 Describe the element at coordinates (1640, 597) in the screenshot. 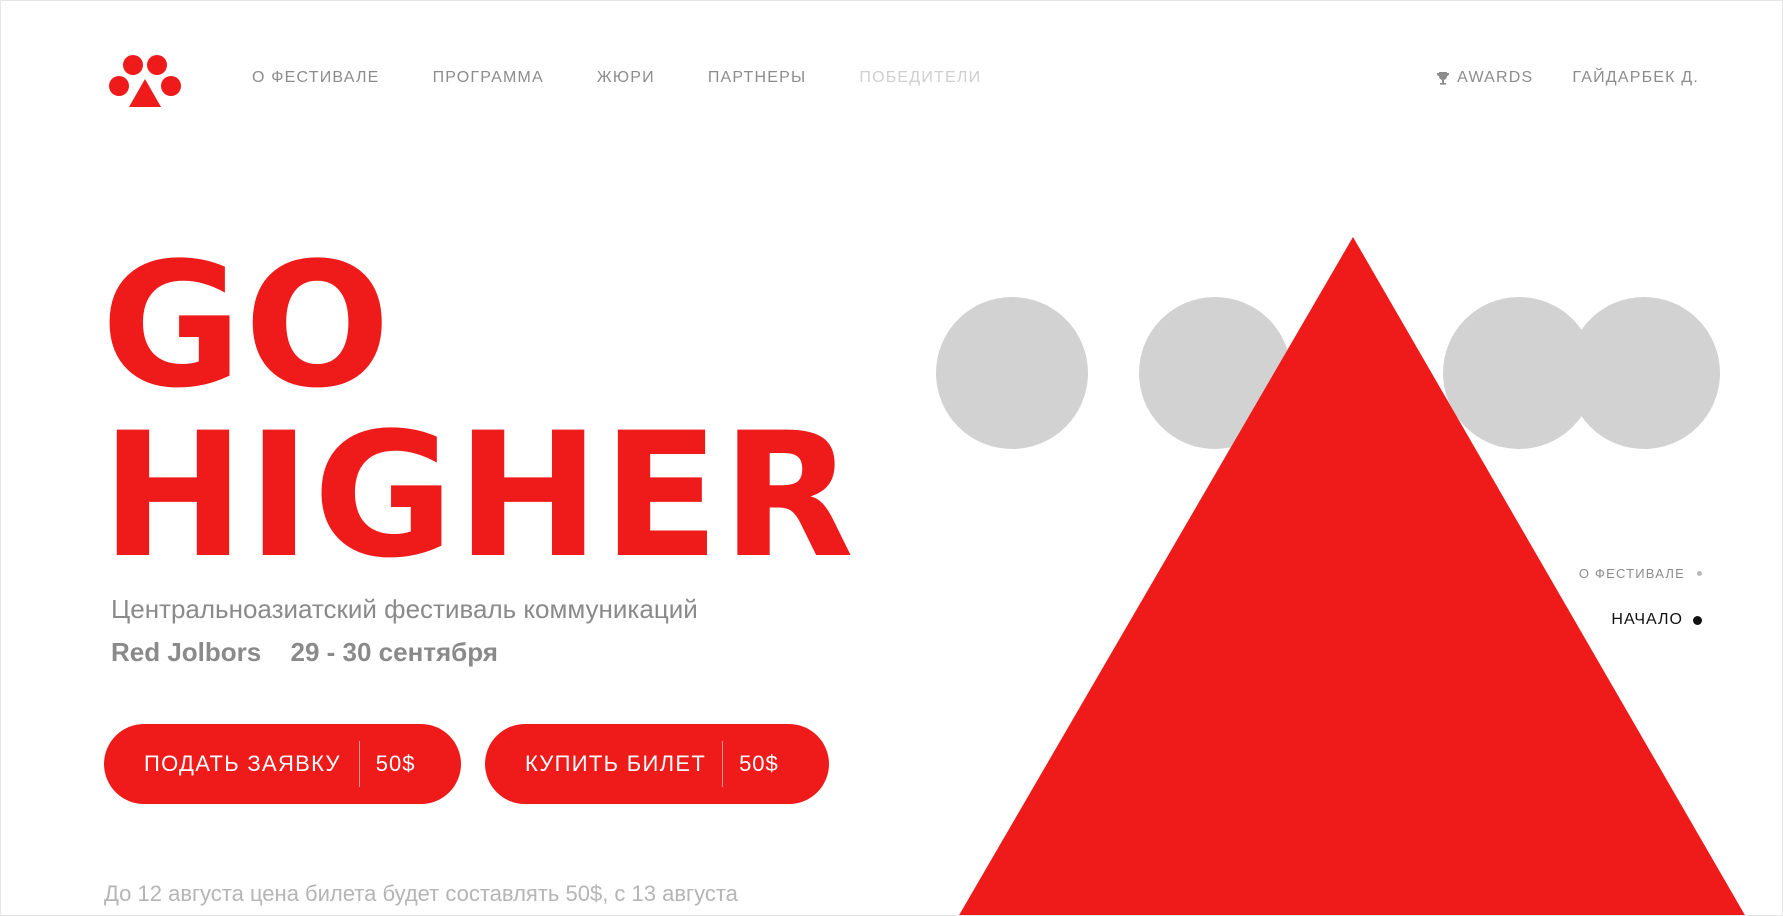

I see `section-nav: О ФЕСТИВАЛЕ НАЧАЛО` at that location.